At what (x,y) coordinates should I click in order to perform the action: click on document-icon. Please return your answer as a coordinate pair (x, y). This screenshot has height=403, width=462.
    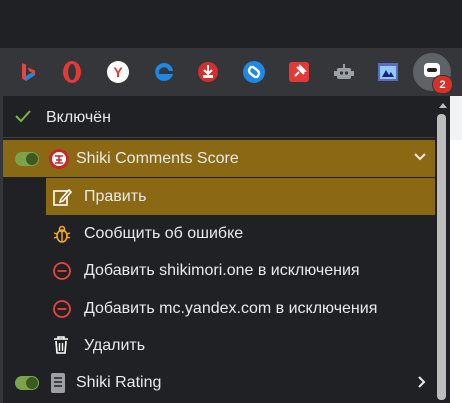
    Looking at the image, I should click on (58, 383).